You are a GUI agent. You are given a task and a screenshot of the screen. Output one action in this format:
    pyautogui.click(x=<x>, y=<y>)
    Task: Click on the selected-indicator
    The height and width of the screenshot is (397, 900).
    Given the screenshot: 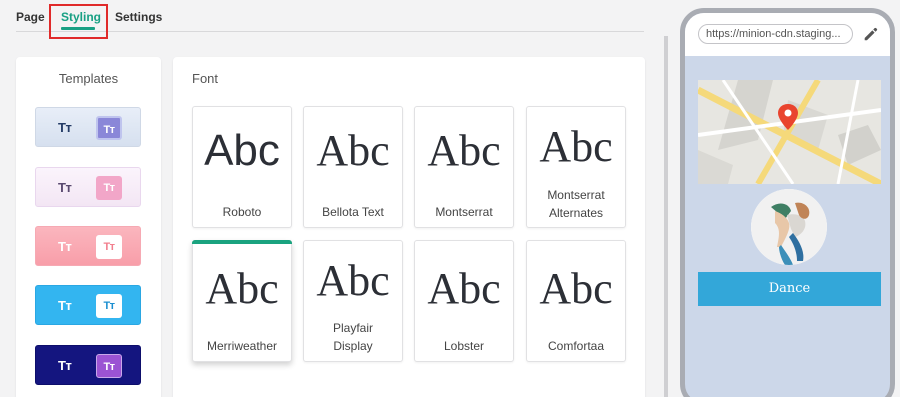 What is the action you would take?
    pyautogui.click(x=242, y=242)
    